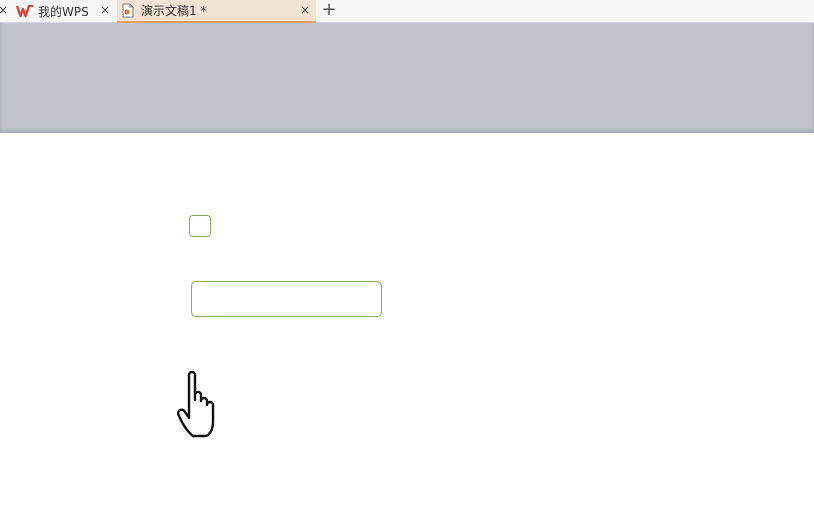 This screenshot has width=814, height=522. What do you see at coordinates (286, 299) in the screenshot?
I see `rounded-textbox-shape` at bounding box center [286, 299].